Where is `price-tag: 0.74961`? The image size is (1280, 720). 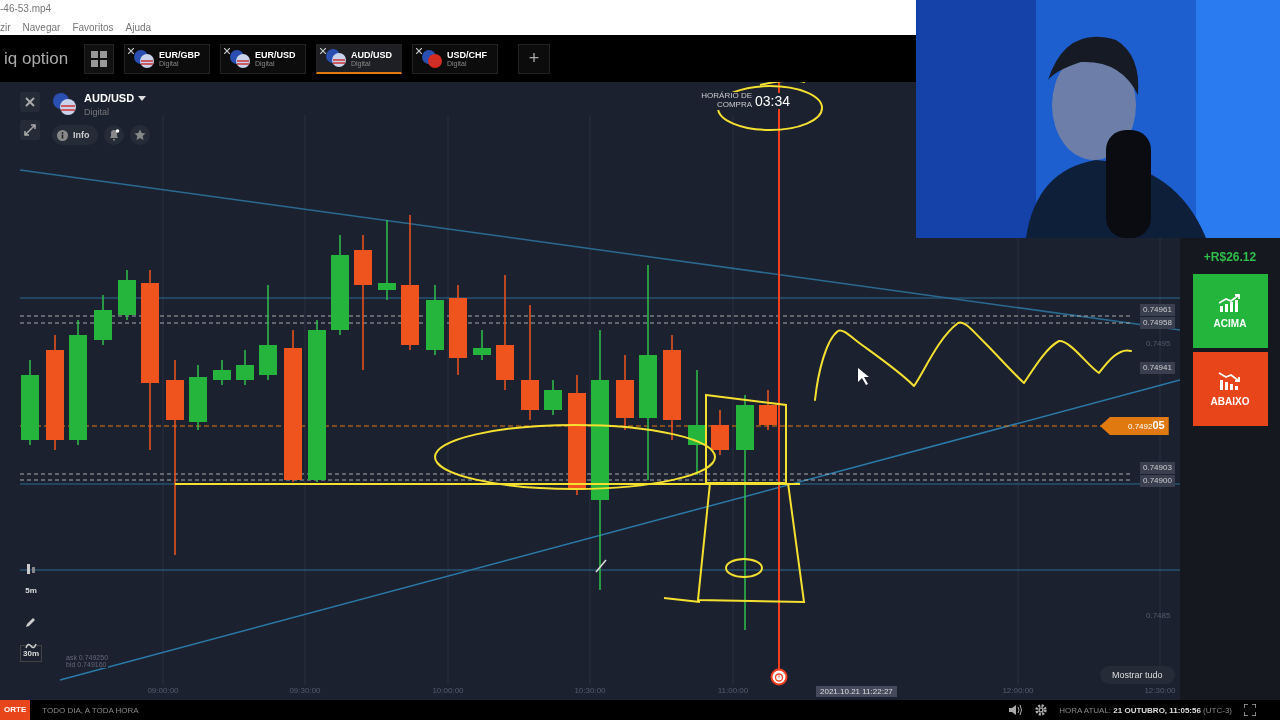
price-tag: 0.74961 is located at coordinates (1157, 310).